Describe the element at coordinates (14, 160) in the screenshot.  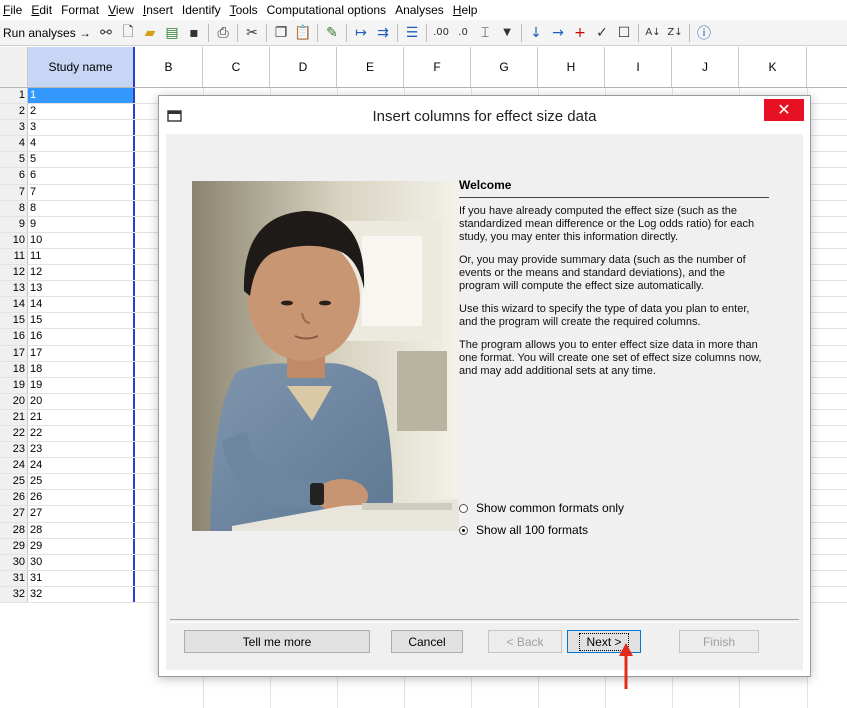
I see `row-number: 5` at that location.